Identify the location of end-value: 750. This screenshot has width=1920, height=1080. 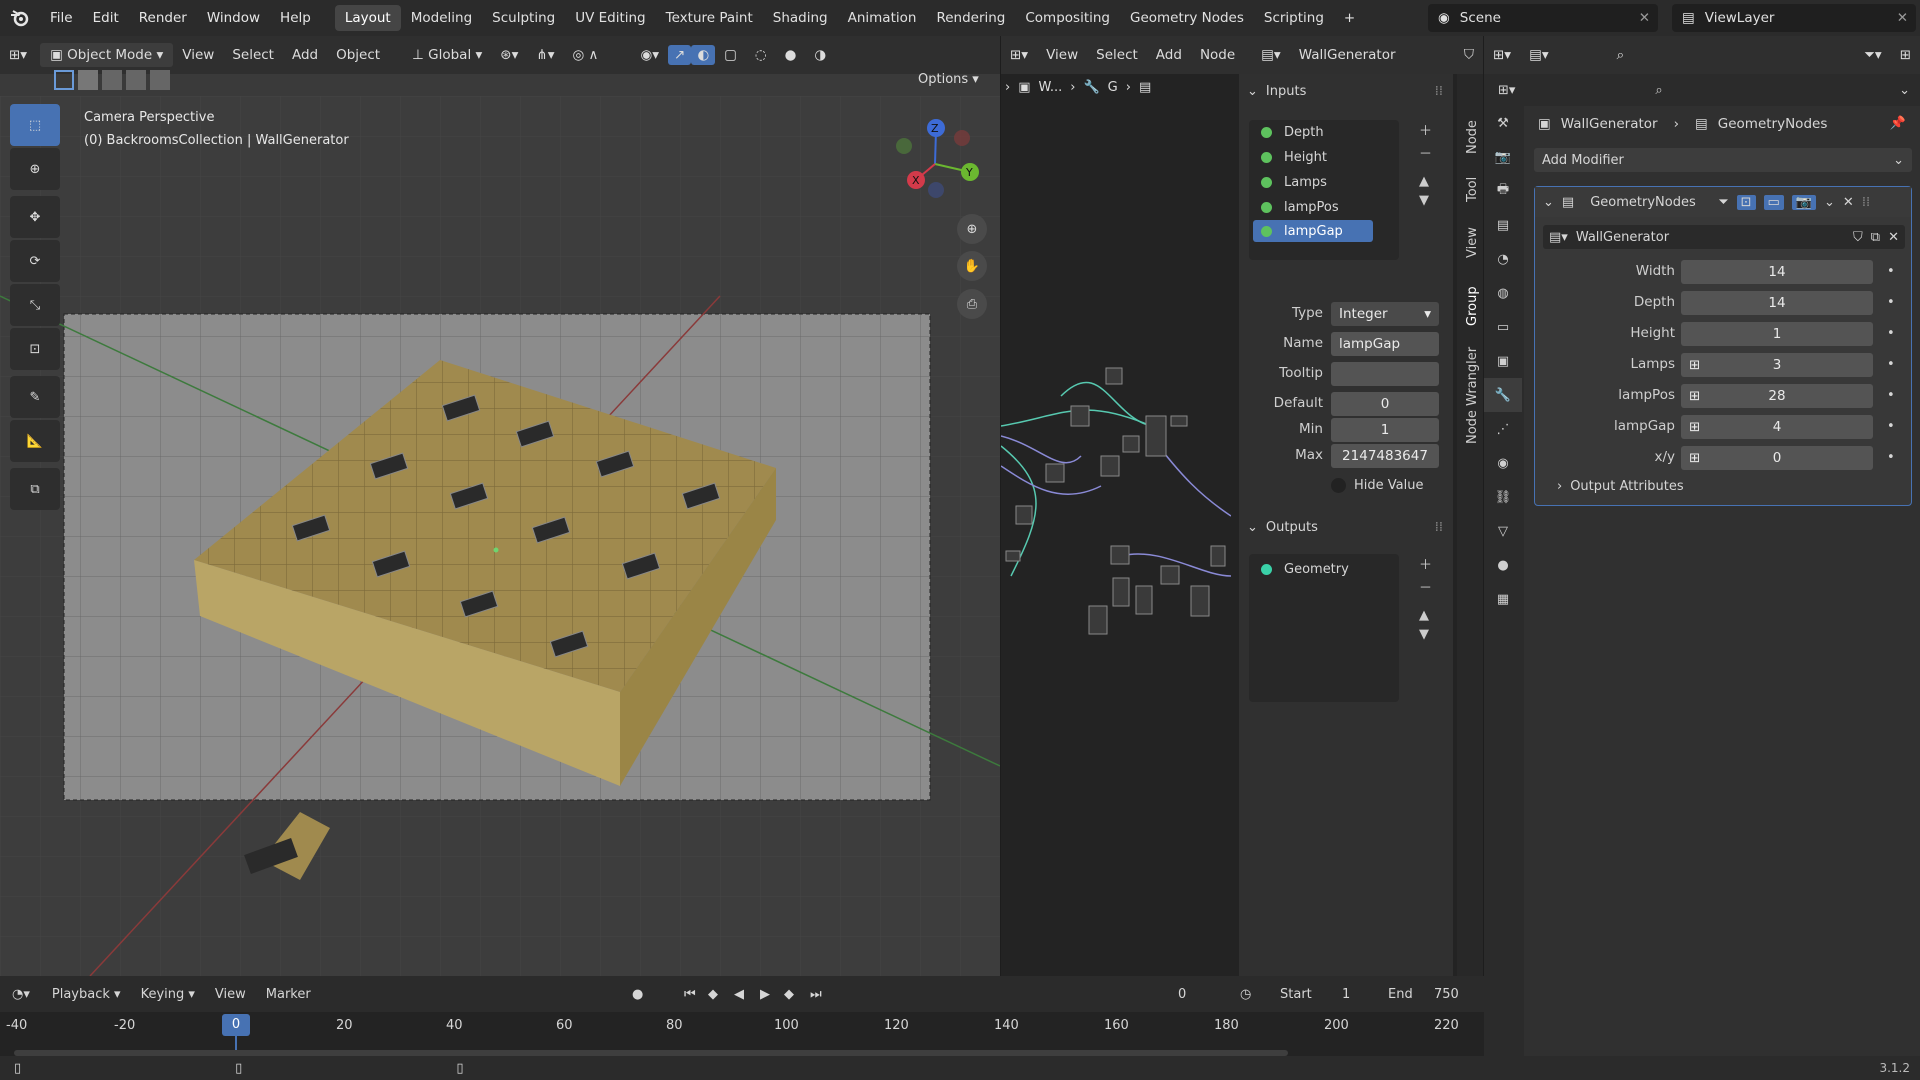
(1446, 994).